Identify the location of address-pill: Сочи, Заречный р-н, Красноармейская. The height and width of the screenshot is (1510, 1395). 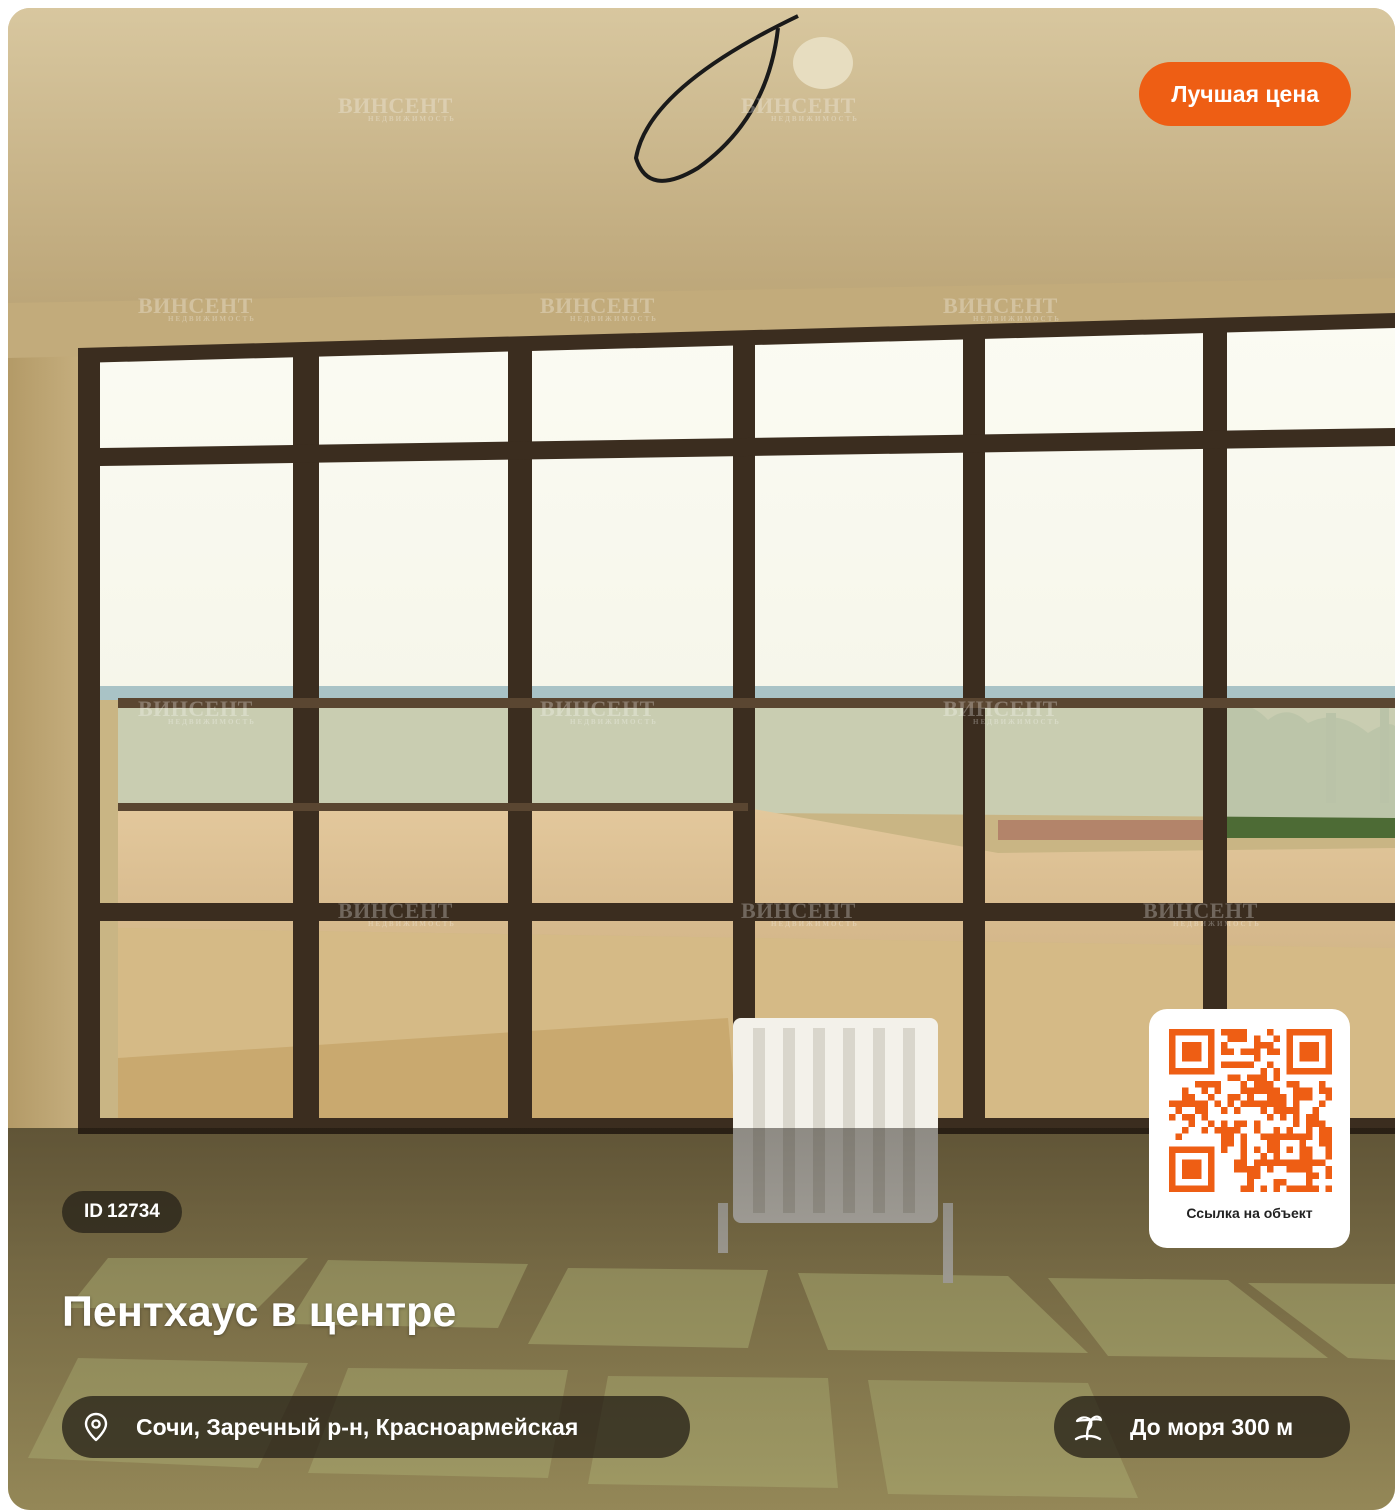
(376, 1427).